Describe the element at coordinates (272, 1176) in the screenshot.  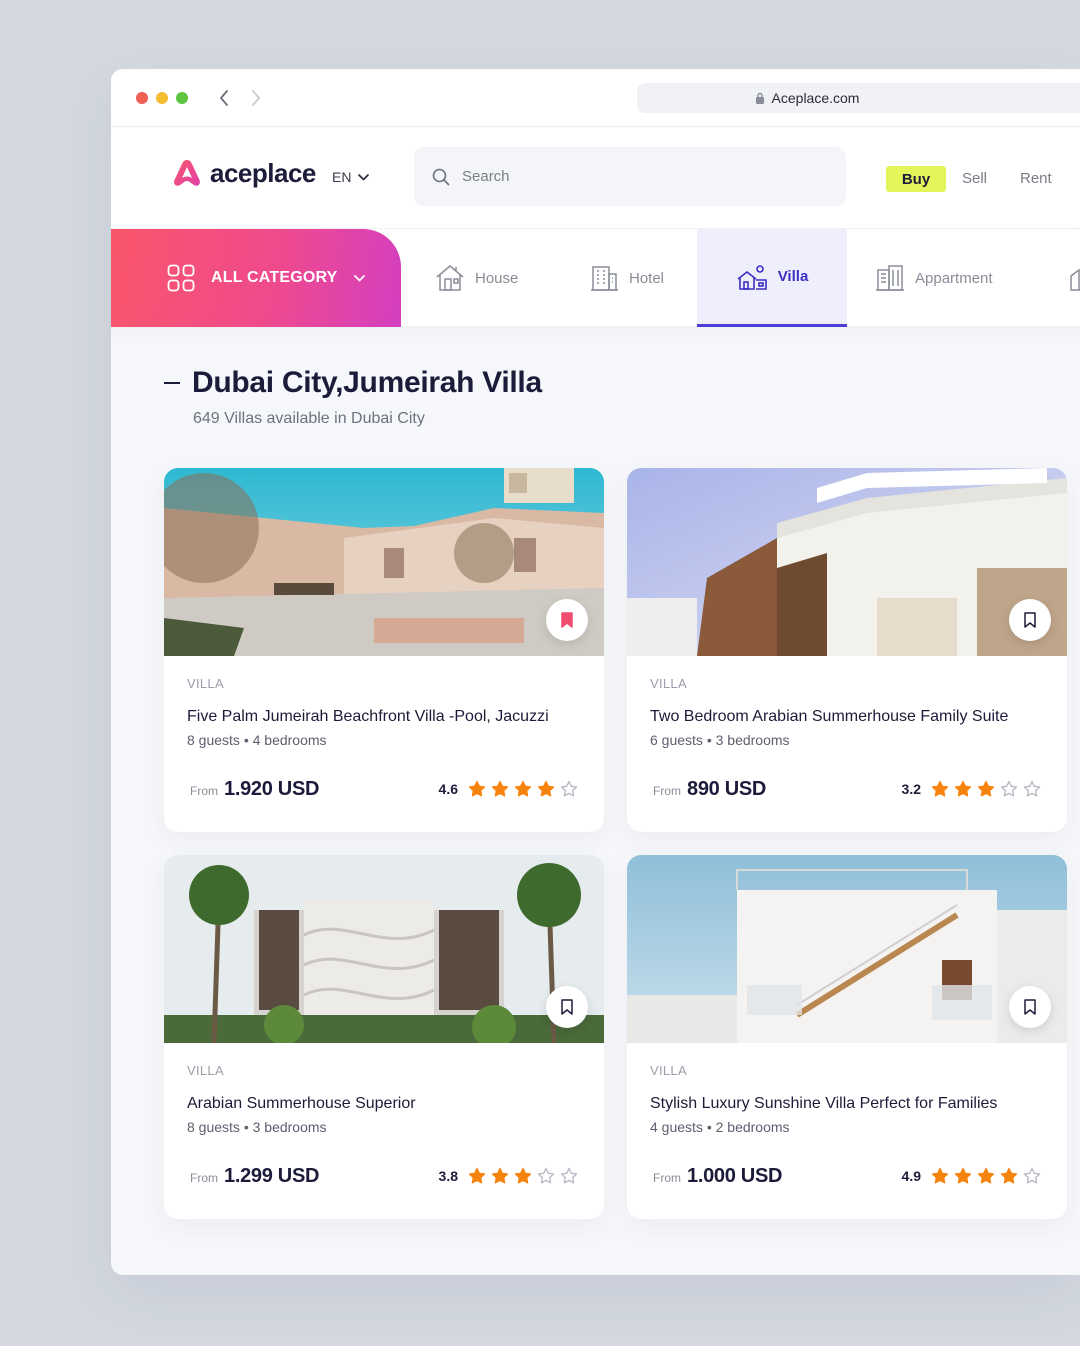
I see `price-amount: 1.299 USD` at that location.